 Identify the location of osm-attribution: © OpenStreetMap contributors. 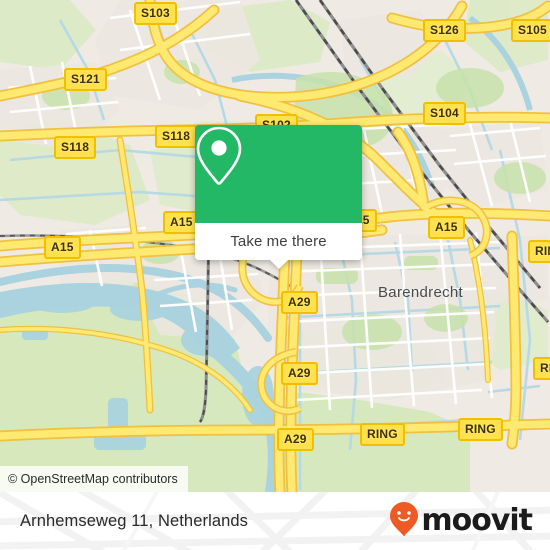
(94, 479).